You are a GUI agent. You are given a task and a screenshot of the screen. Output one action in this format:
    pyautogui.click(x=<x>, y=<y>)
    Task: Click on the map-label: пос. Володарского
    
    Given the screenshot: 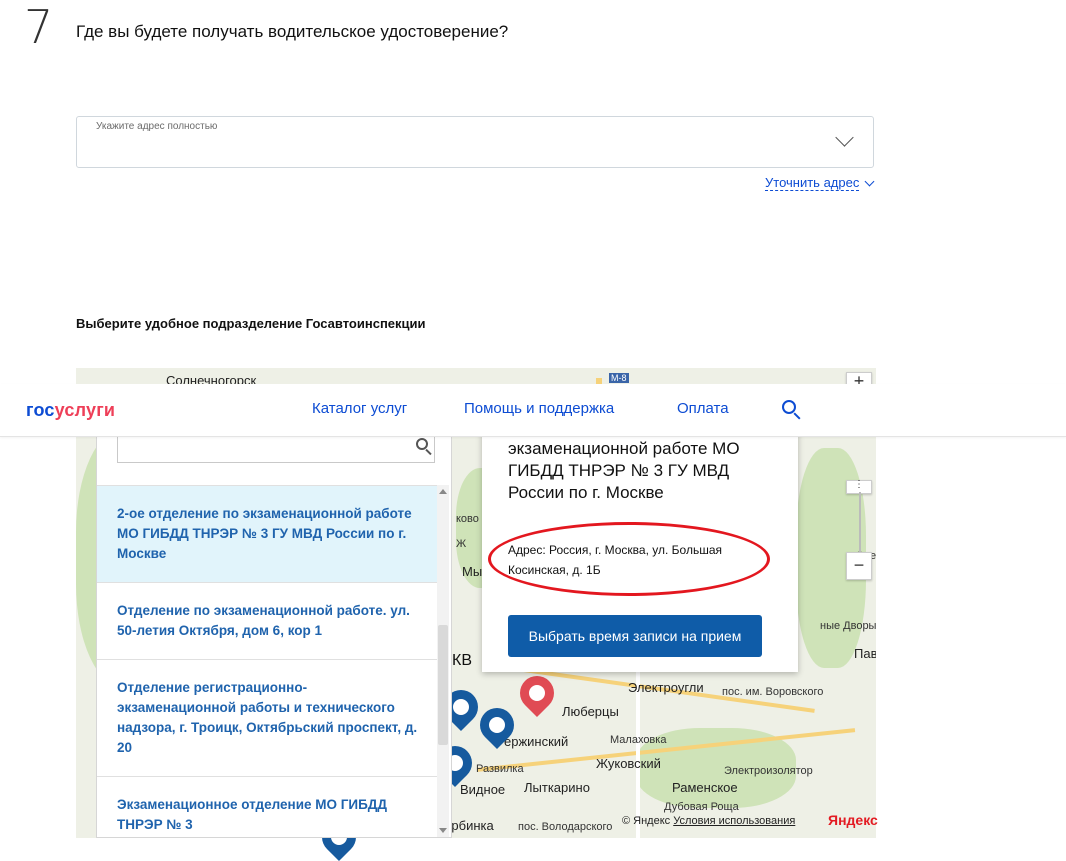 What is the action you would take?
    pyautogui.click(x=565, y=827)
    